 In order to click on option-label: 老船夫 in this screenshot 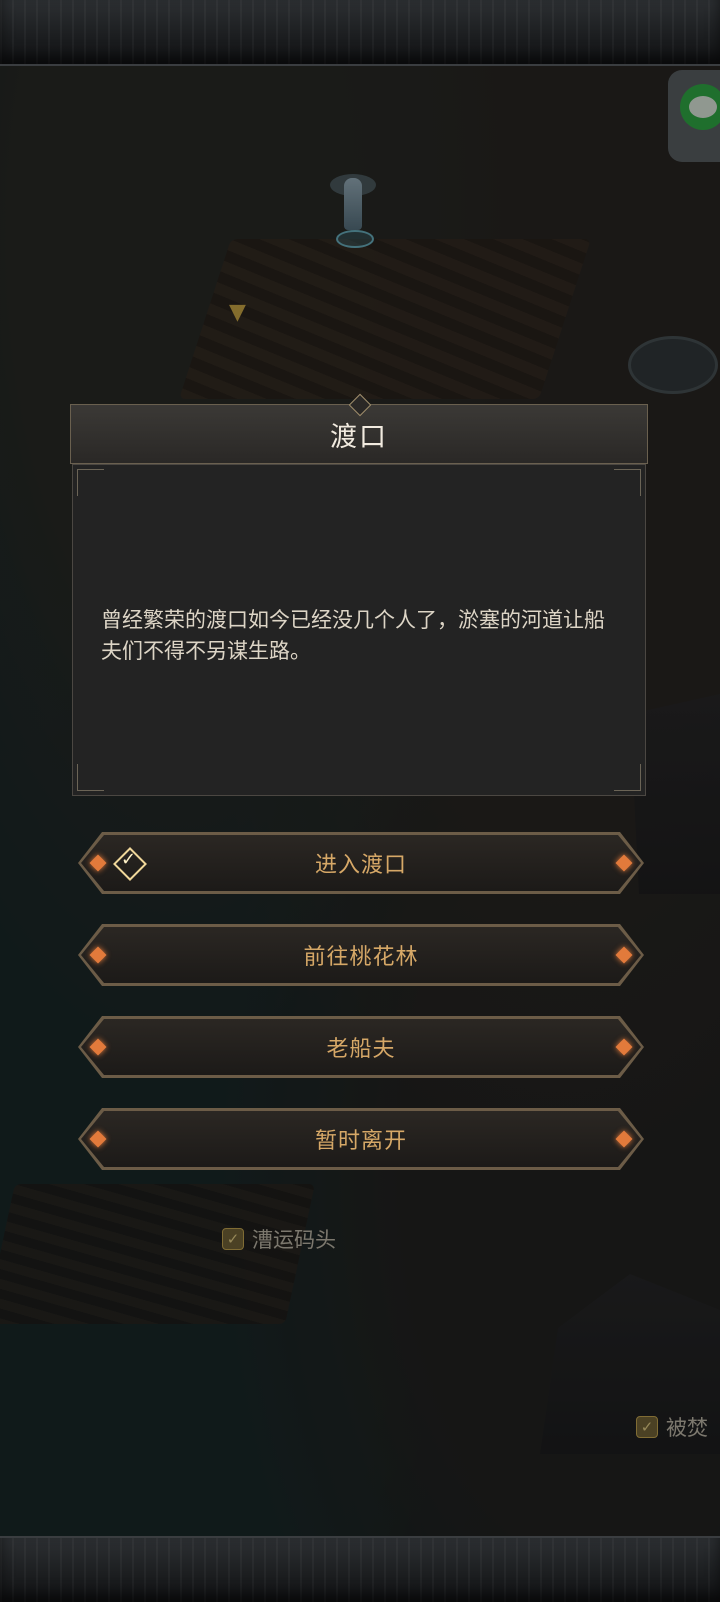, I will do `click(361, 1049)`.